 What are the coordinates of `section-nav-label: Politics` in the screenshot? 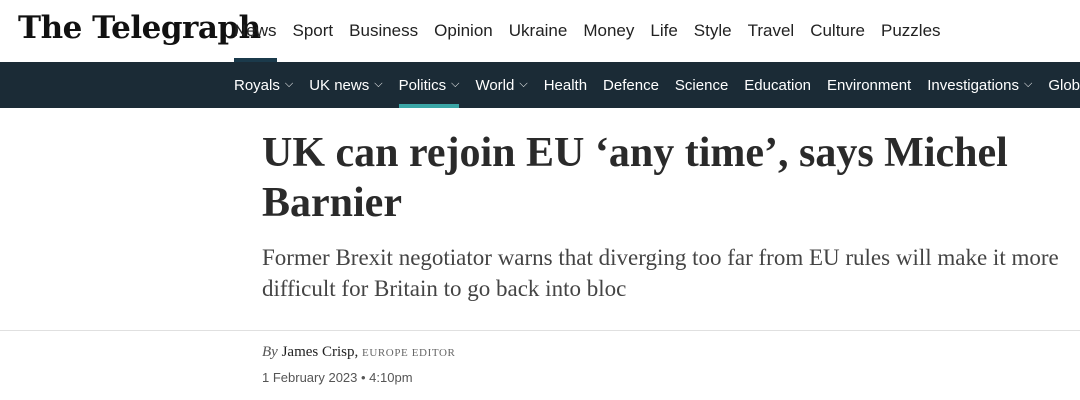 It's located at (422, 85).